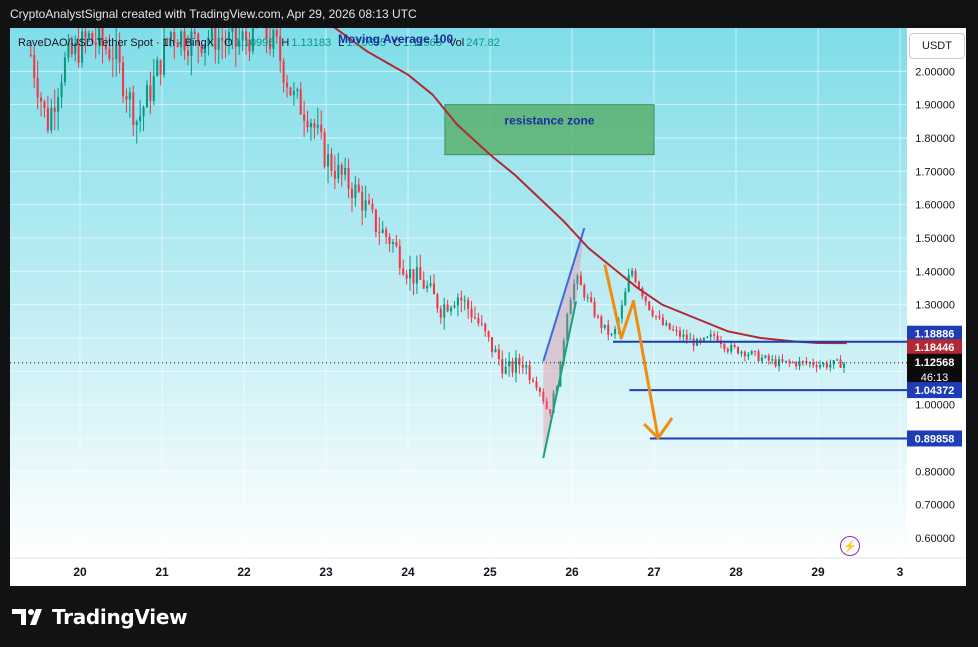 The width and height of the screenshot is (978, 647). I want to click on resistance-zone, so click(549, 130).